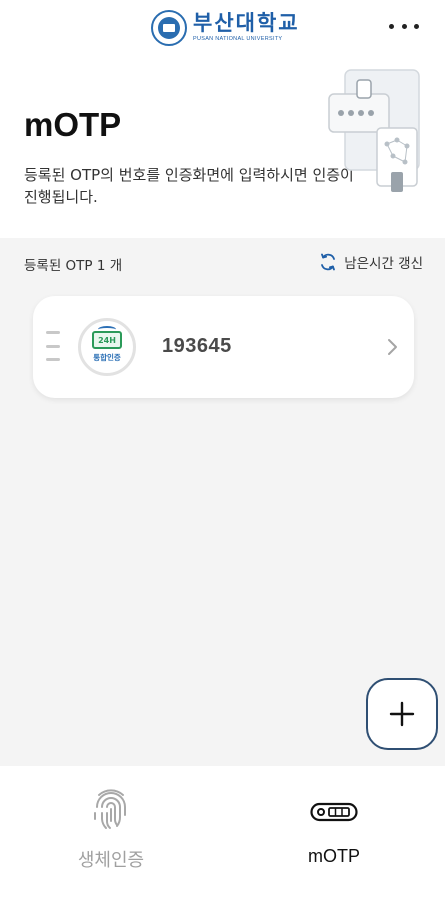  What do you see at coordinates (107, 337) in the screenshot?
I see `auth-book-icon: 24H` at bounding box center [107, 337].